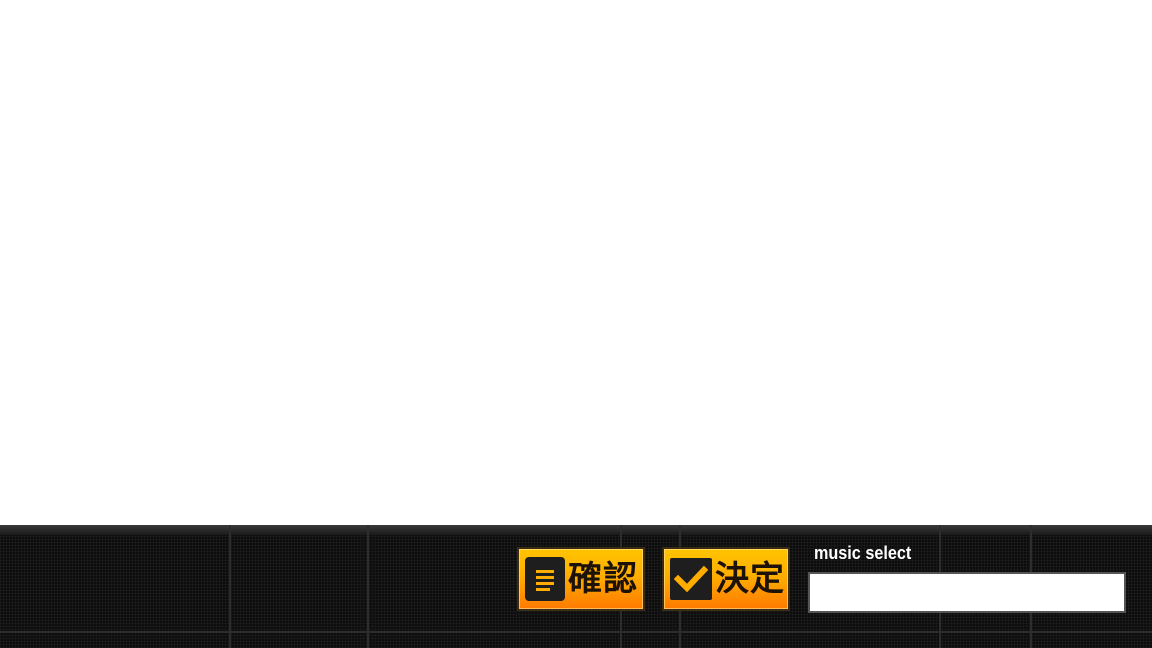  I want to click on music-select-input, so click(967, 592).